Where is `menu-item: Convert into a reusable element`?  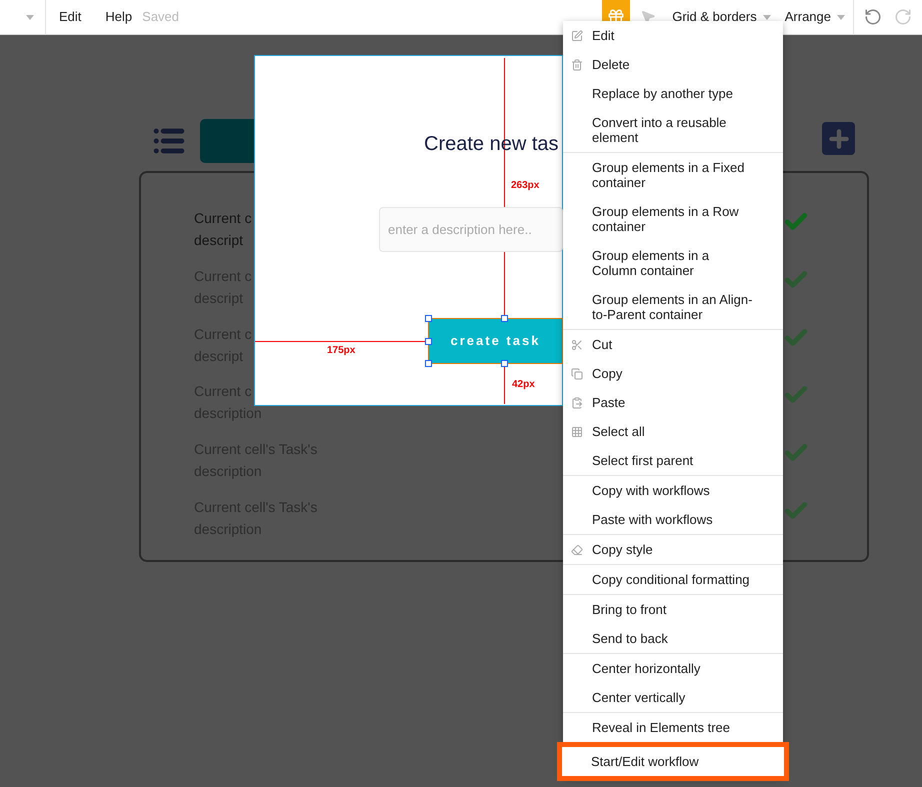
menu-item: Convert into a reusable element is located at coordinates (673, 130).